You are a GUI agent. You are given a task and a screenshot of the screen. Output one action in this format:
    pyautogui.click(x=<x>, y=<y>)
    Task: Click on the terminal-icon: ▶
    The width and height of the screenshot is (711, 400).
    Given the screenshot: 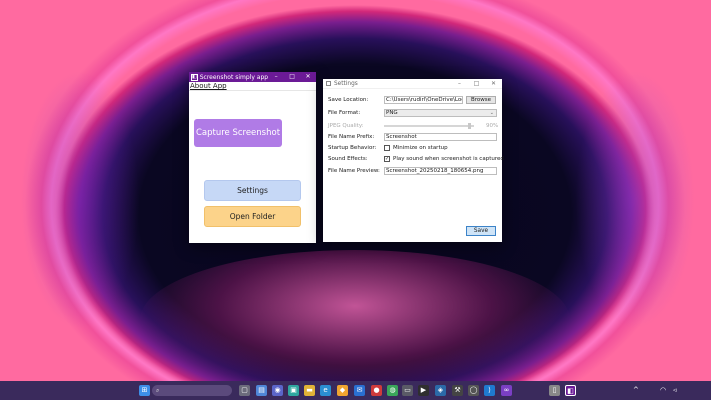 What is the action you would take?
    pyautogui.click(x=423, y=390)
    